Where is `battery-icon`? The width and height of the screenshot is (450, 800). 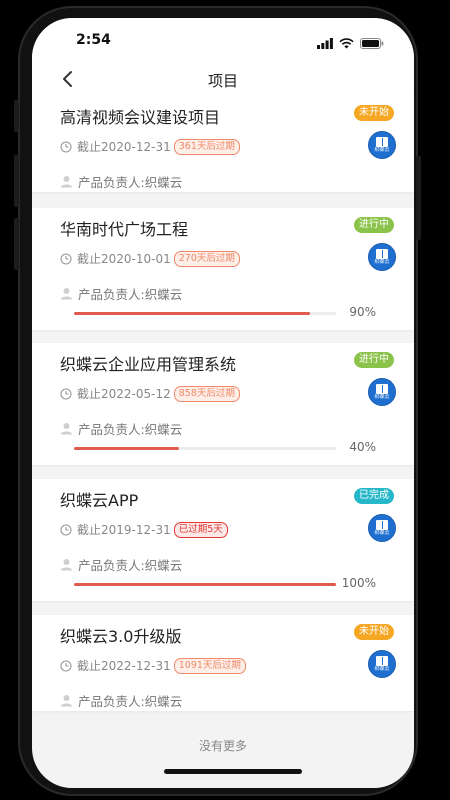
battery-icon is located at coordinates (372, 43).